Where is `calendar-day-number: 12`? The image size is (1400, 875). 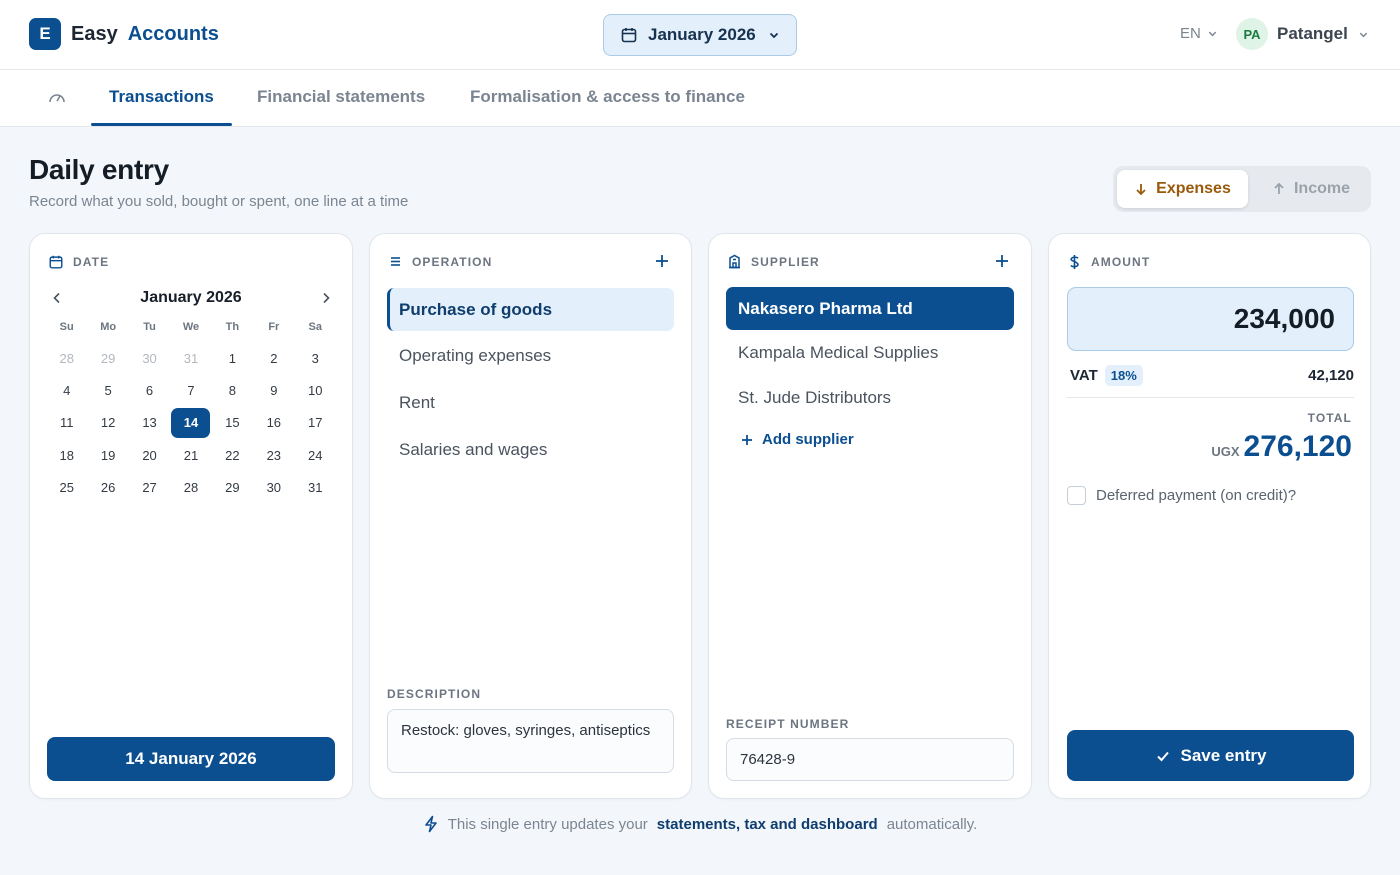 calendar-day-number: 12 is located at coordinates (108, 423).